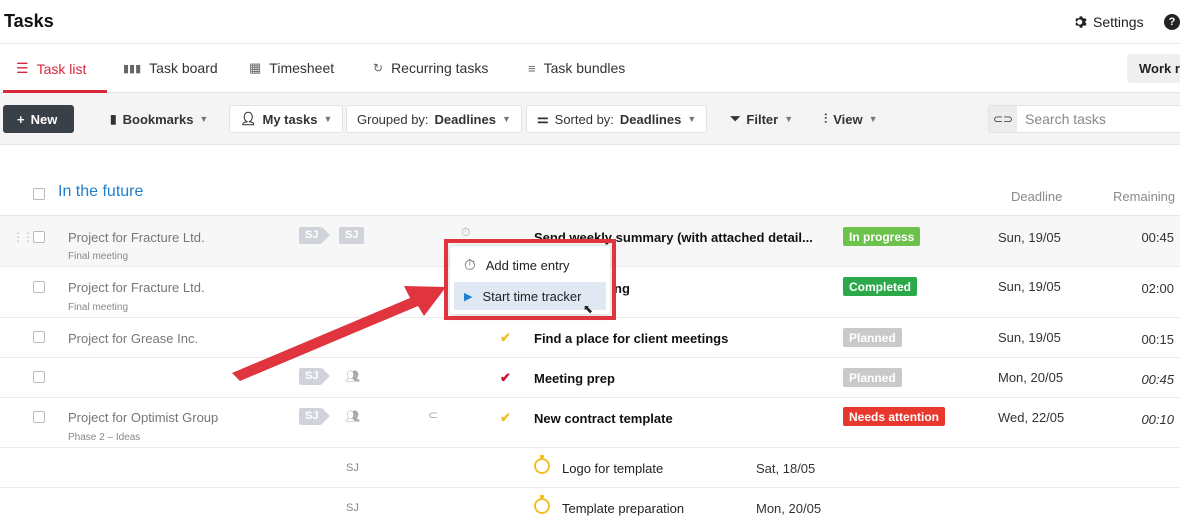  What do you see at coordinates (588, 309) in the screenshot?
I see `mouse-cursor-icon: ⬉` at bounding box center [588, 309].